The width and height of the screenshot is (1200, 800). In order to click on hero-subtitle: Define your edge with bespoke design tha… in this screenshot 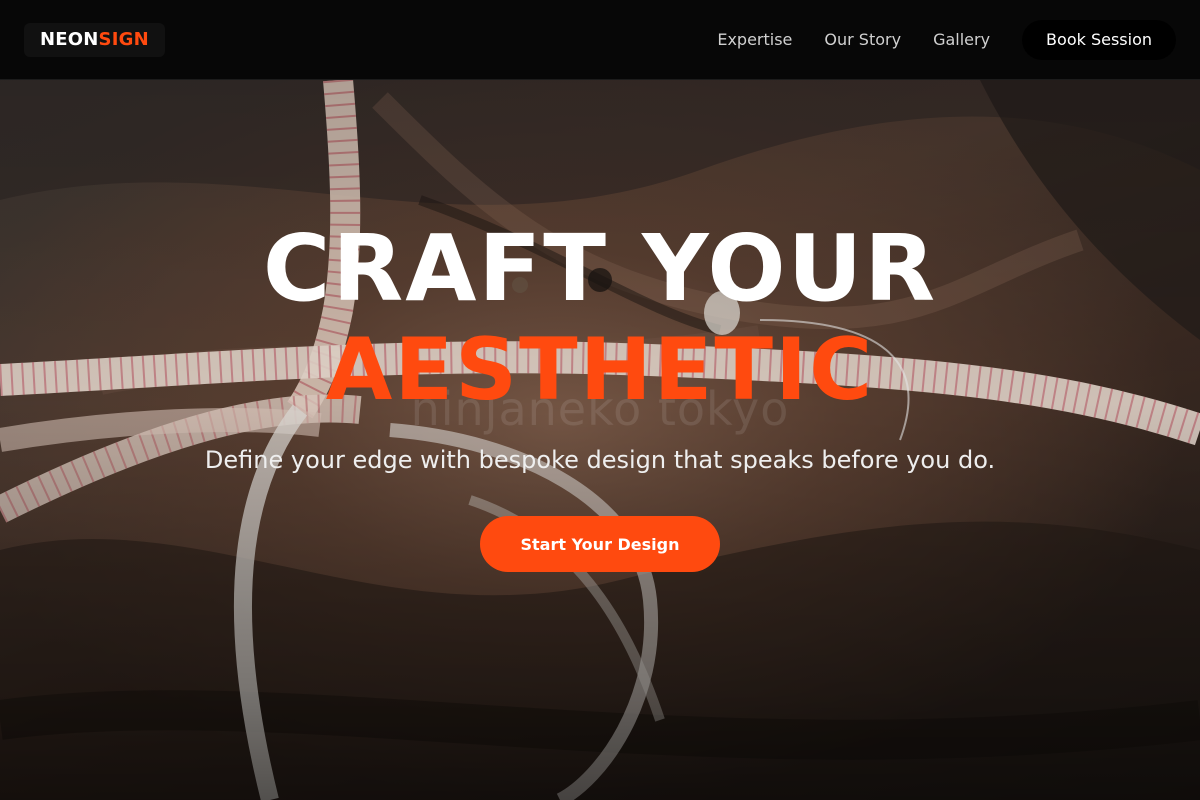, I will do `click(600, 460)`.